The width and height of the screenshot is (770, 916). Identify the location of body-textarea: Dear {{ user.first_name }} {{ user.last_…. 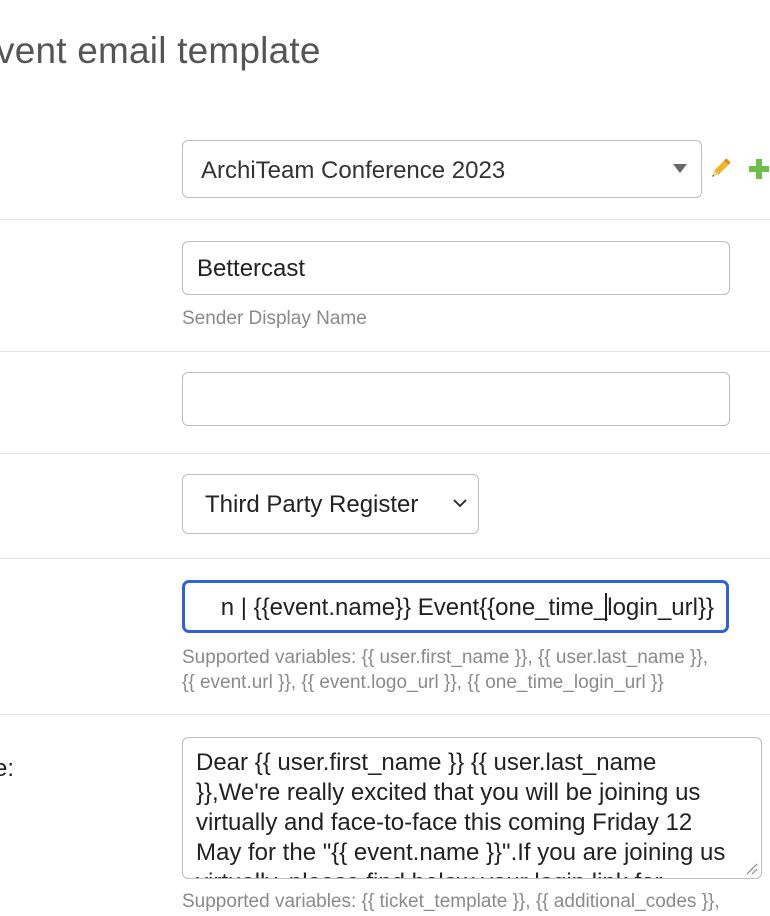
(472, 808).